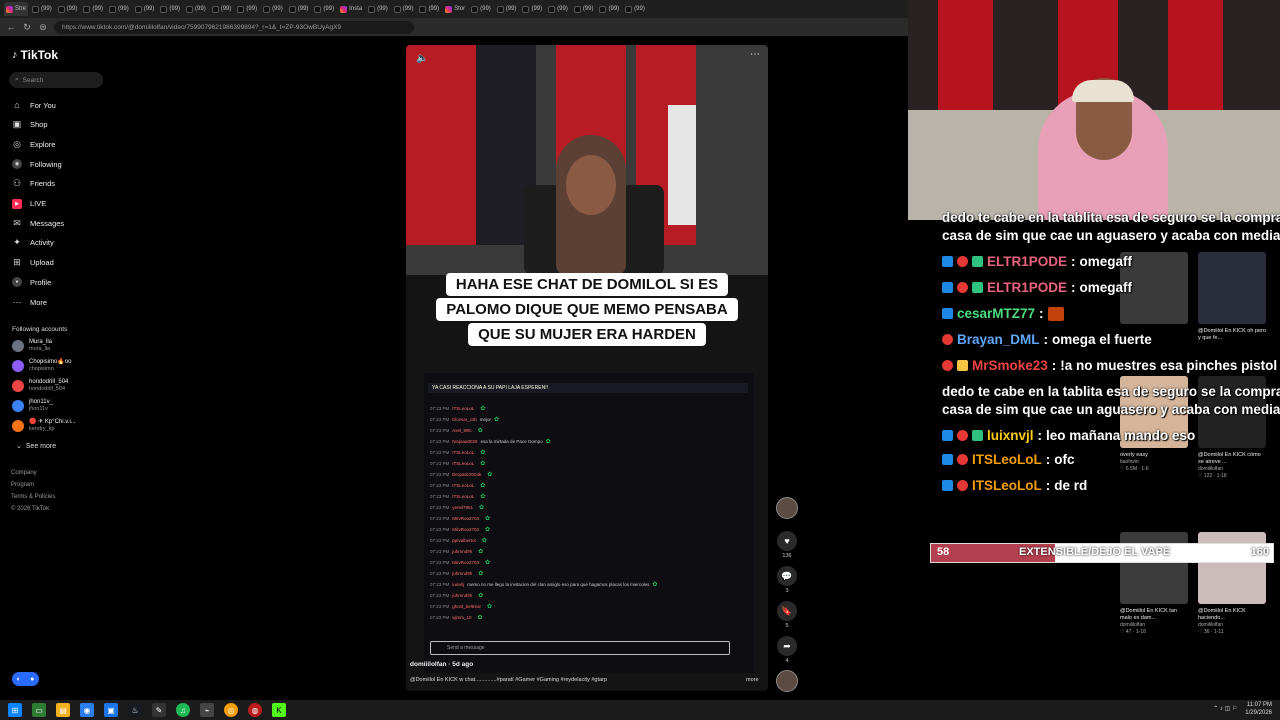  I want to click on sidebar-item-live: ▶ LIVE, so click(29, 203).